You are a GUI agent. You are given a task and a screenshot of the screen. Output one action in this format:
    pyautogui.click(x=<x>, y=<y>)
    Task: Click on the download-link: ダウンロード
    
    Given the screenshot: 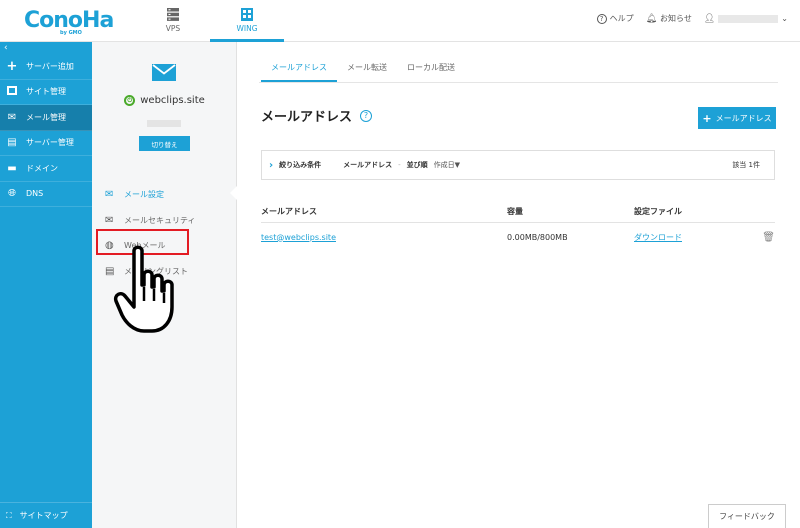 What is the action you would take?
    pyautogui.click(x=658, y=237)
    